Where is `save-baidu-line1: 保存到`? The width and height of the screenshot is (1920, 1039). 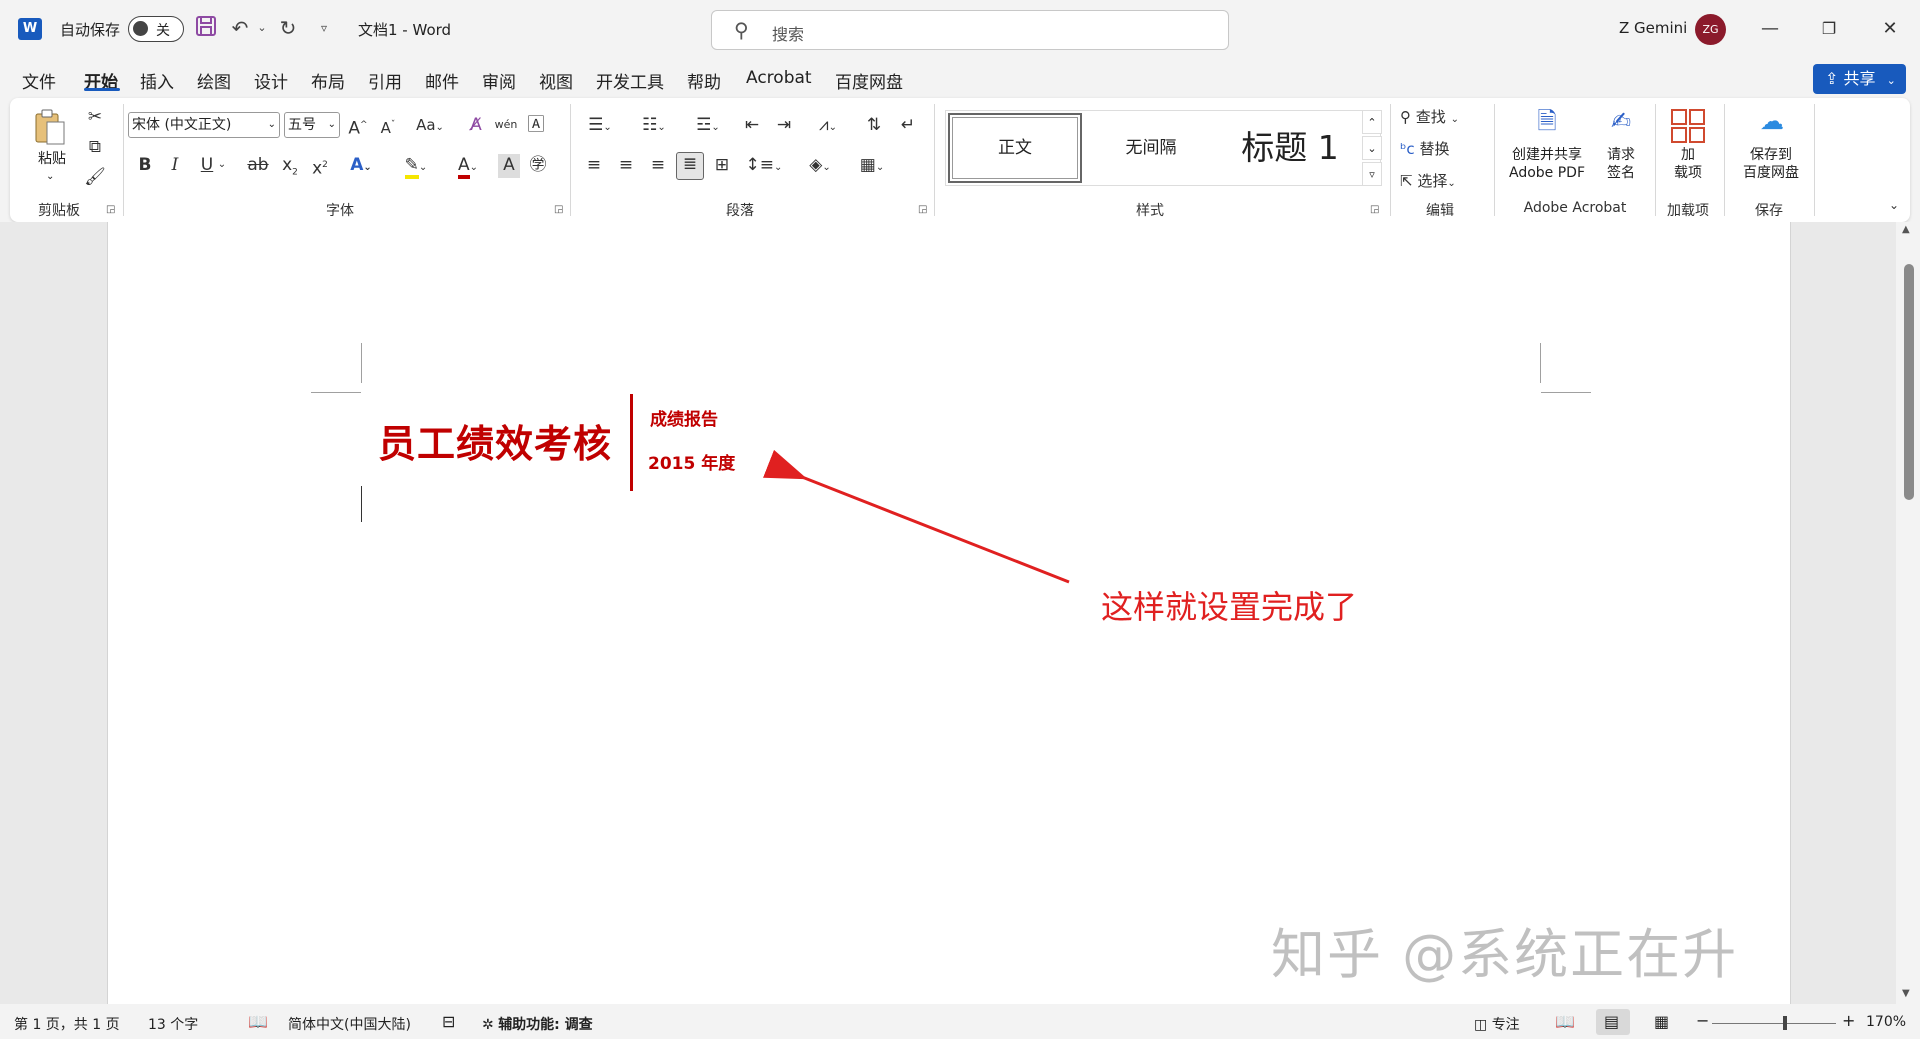 save-baidu-line1: 保存到 is located at coordinates (1771, 155).